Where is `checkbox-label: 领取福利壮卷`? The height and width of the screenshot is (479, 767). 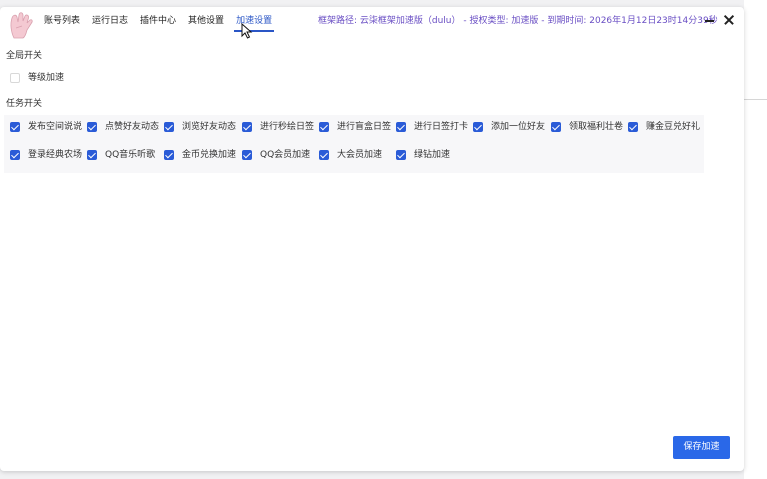
checkbox-label: 领取福利壮卷 is located at coordinates (596, 127).